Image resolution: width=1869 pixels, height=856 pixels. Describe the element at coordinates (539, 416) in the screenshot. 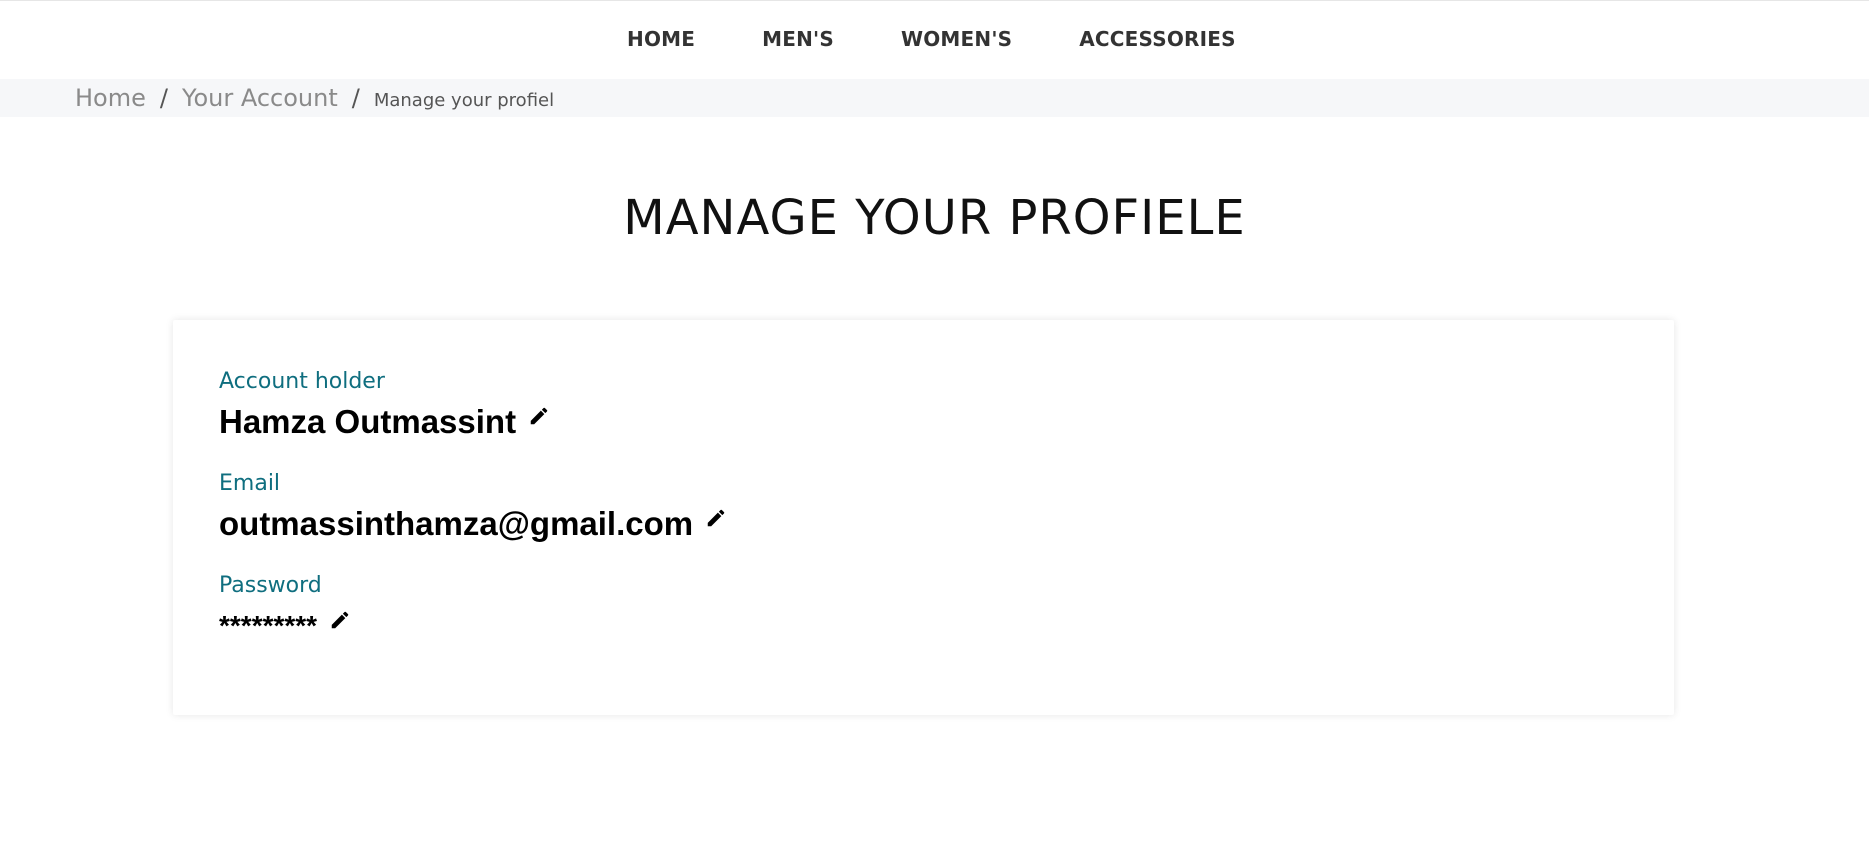

I see `edit-name-pencil-icon` at that location.